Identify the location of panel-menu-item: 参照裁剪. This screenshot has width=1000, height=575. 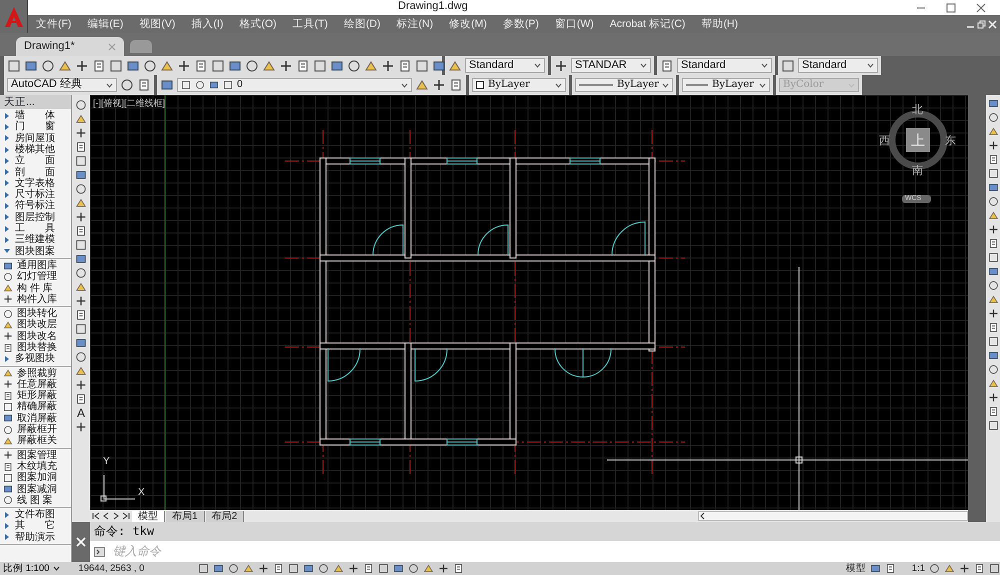
(35, 373).